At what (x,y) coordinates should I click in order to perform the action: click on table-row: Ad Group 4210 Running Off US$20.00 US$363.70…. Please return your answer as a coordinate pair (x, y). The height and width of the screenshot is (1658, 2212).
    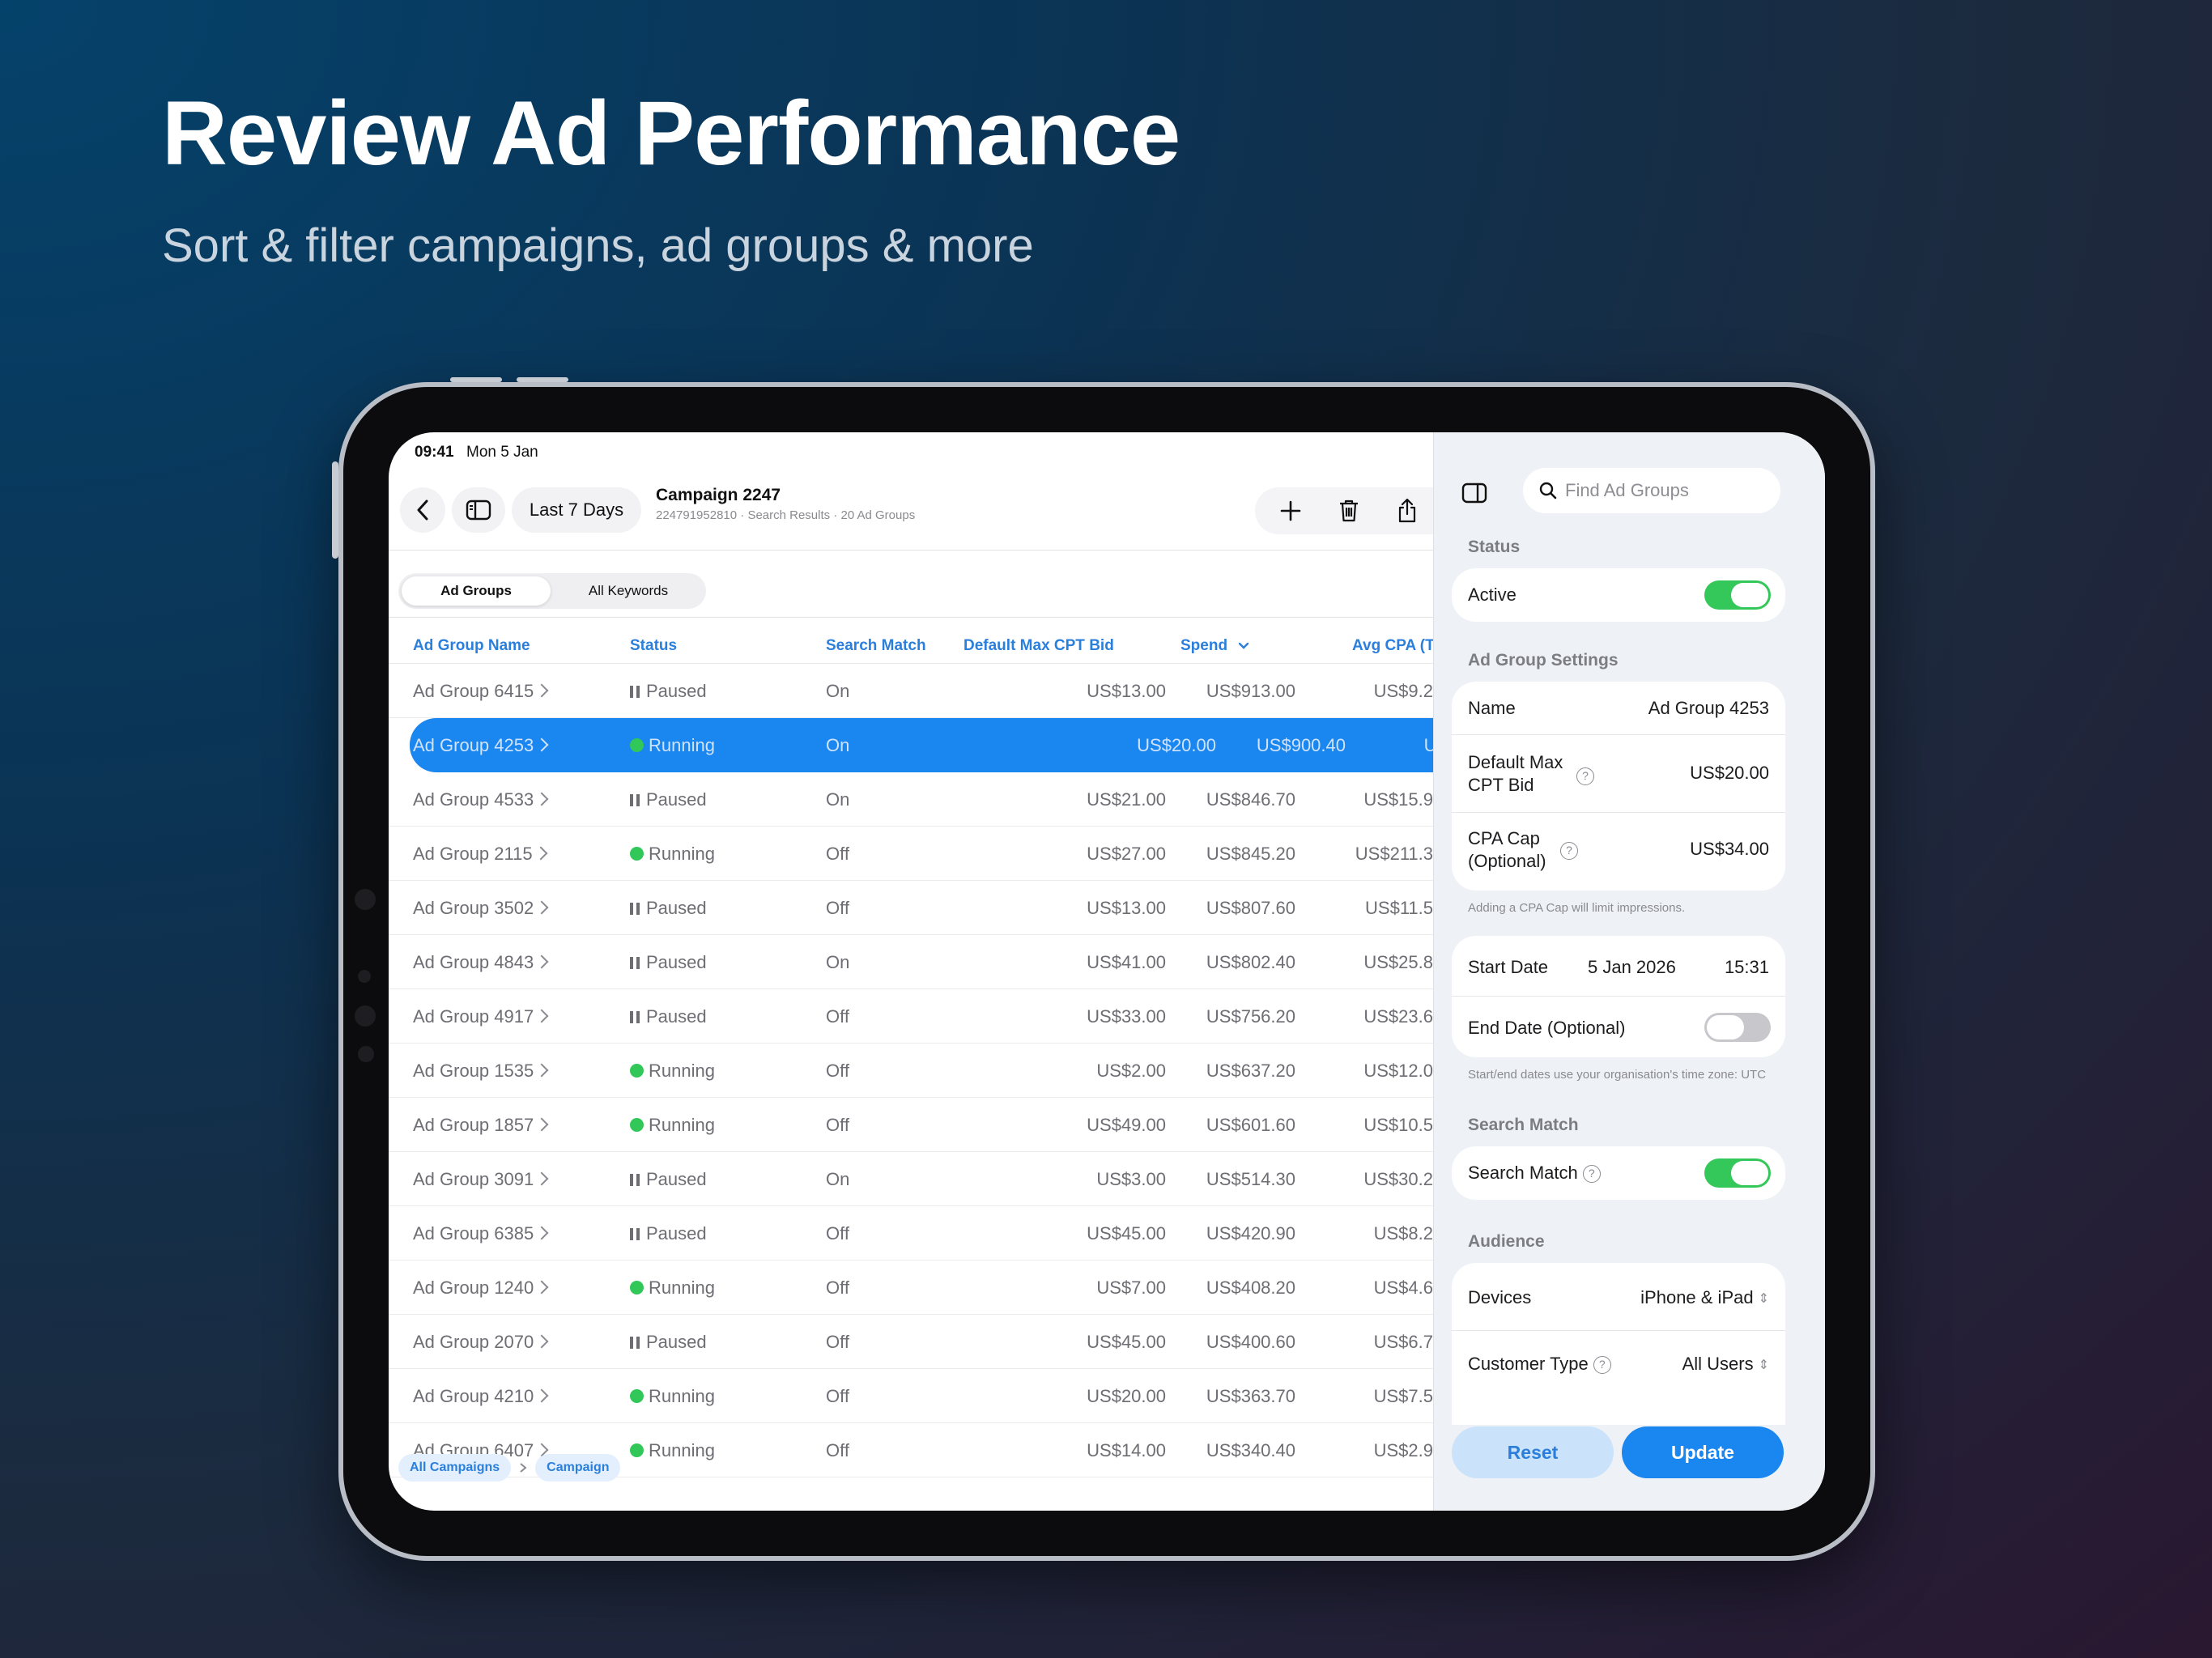
    Looking at the image, I should click on (911, 1396).